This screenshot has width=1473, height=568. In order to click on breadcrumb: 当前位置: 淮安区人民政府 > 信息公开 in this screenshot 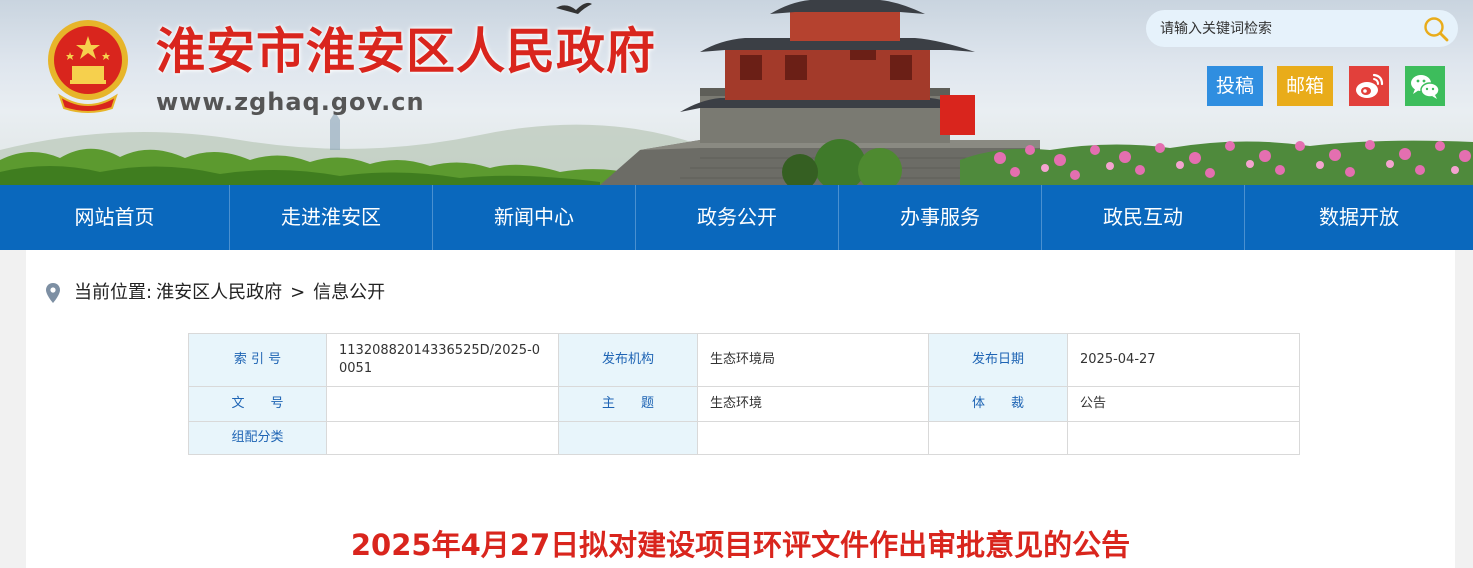, I will do `click(215, 293)`.